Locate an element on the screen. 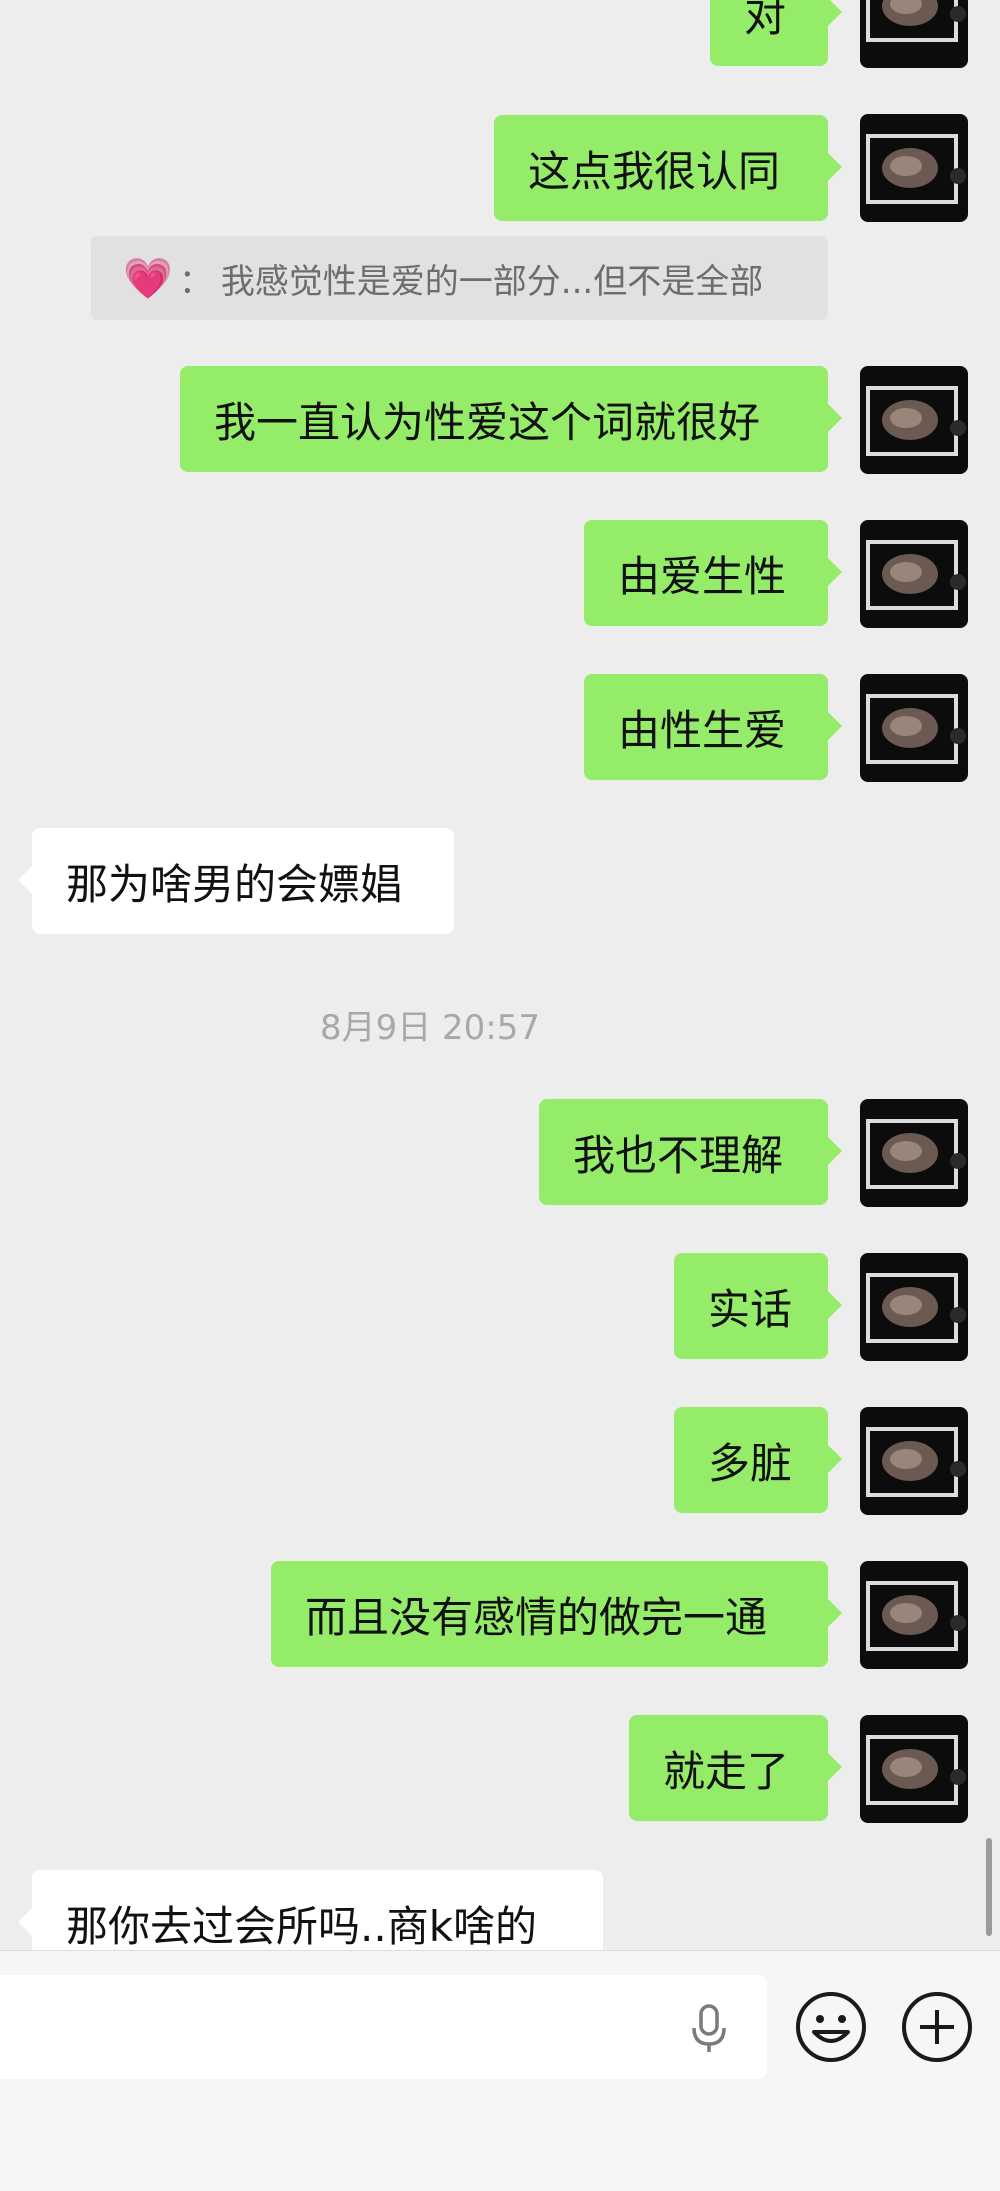  message-bubble: 多脏 is located at coordinates (758, 1460).